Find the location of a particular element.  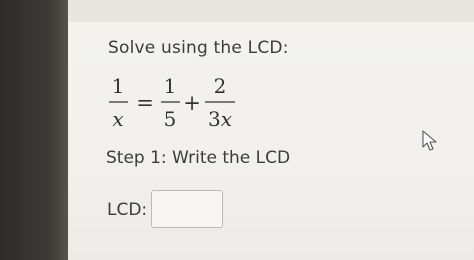

mouse-pointer-icon is located at coordinates (429, 140).